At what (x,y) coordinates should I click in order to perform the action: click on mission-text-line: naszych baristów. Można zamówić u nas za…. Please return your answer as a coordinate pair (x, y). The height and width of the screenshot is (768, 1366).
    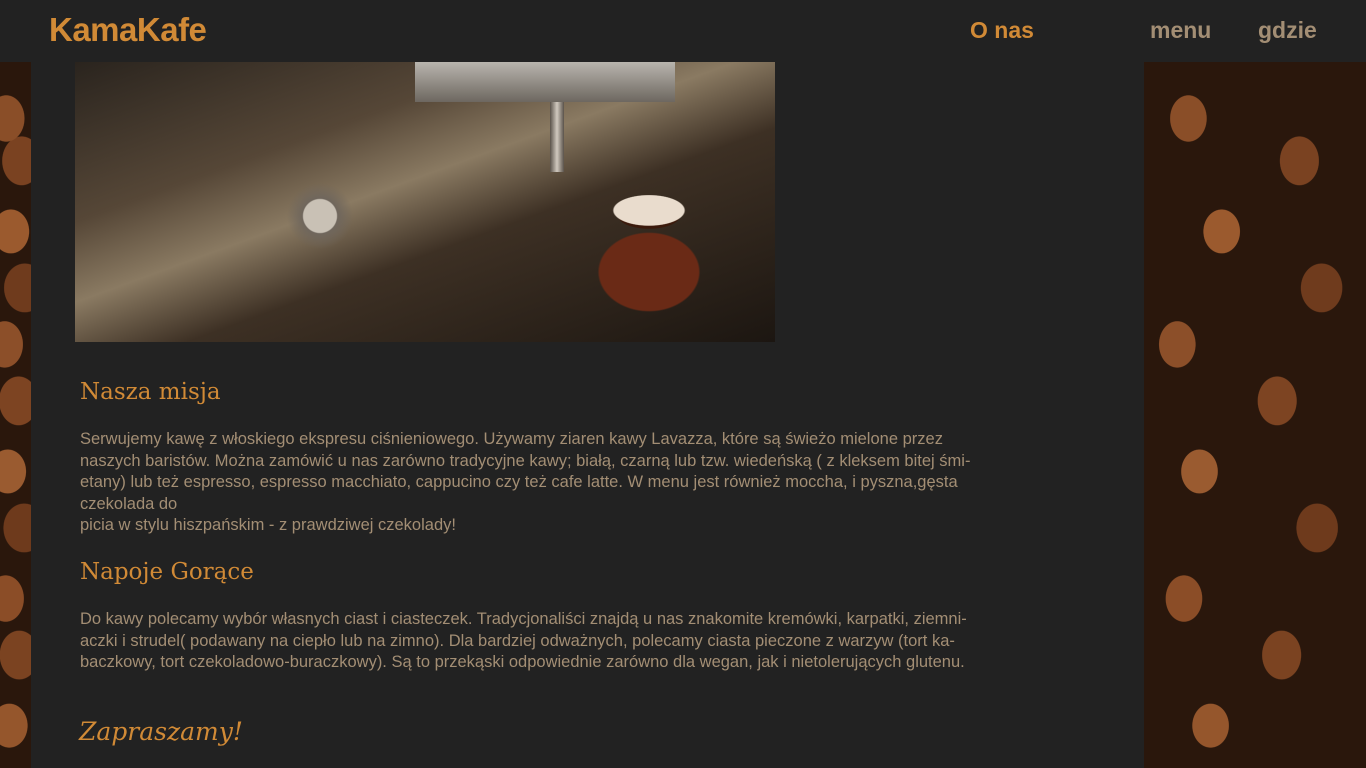
    Looking at the image, I should click on (525, 460).